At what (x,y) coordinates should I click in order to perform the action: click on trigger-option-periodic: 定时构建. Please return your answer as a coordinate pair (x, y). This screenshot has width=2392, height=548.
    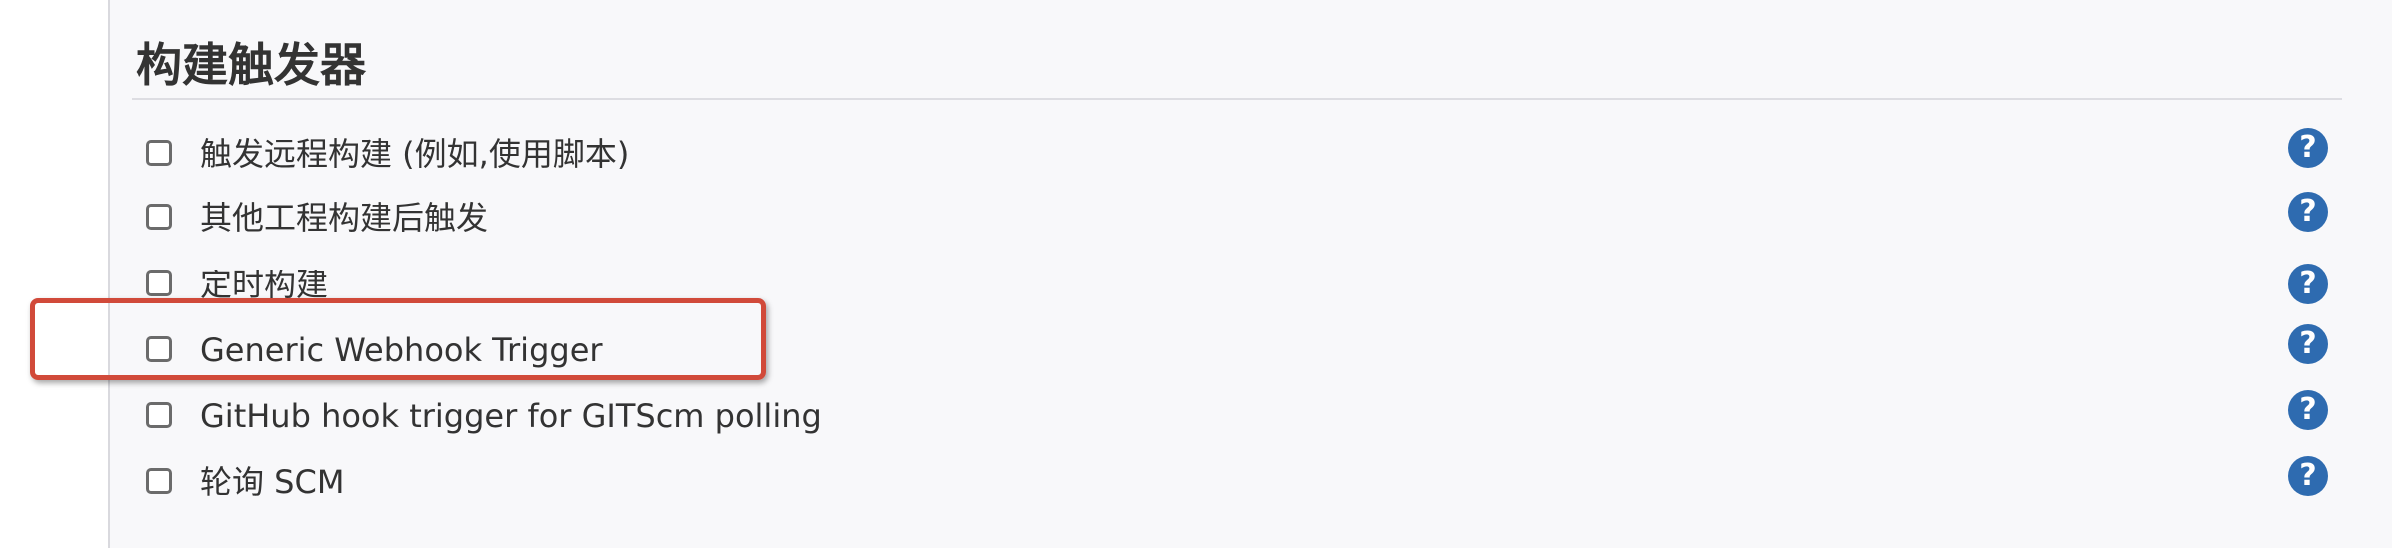
    Looking at the image, I should click on (1196, 285).